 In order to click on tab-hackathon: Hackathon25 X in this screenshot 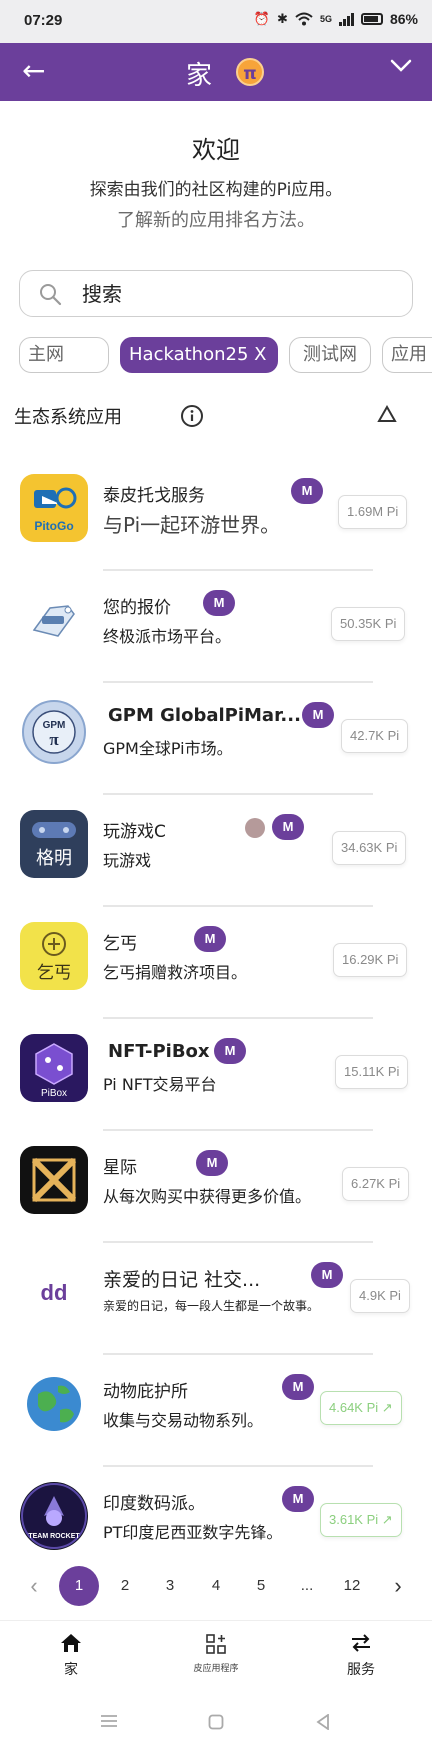, I will do `click(199, 355)`.